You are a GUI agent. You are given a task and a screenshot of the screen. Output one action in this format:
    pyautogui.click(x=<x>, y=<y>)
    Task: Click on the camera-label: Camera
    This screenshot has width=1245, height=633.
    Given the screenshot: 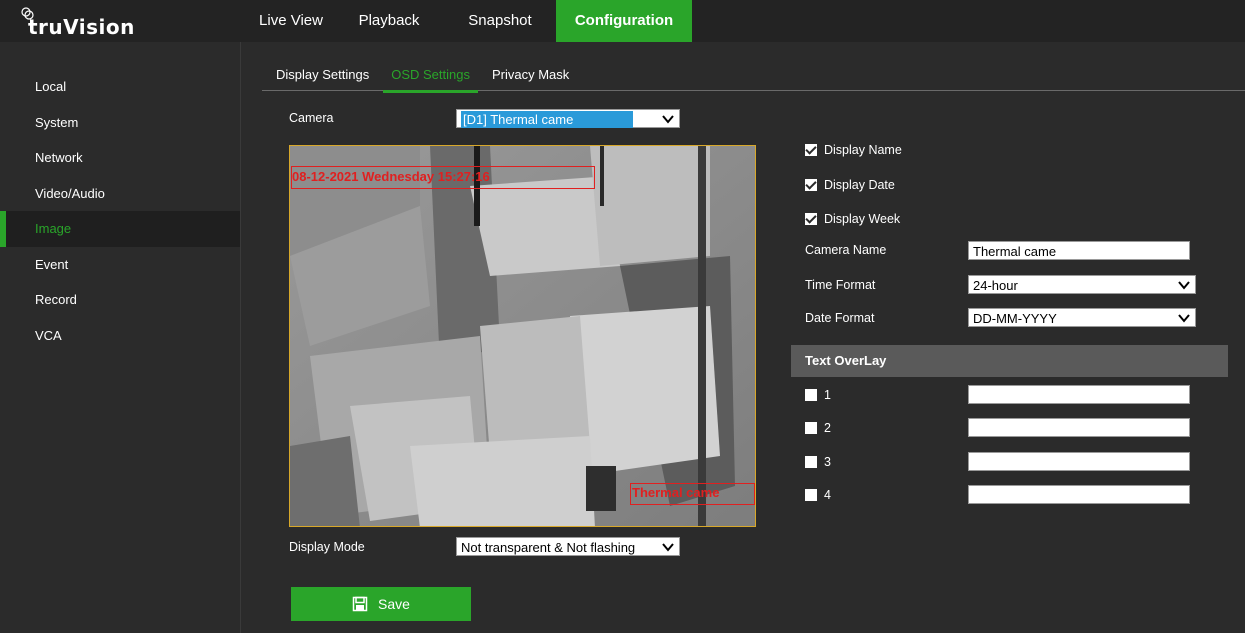 What is the action you would take?
    pyautogui.click(x=311, y=118)
    